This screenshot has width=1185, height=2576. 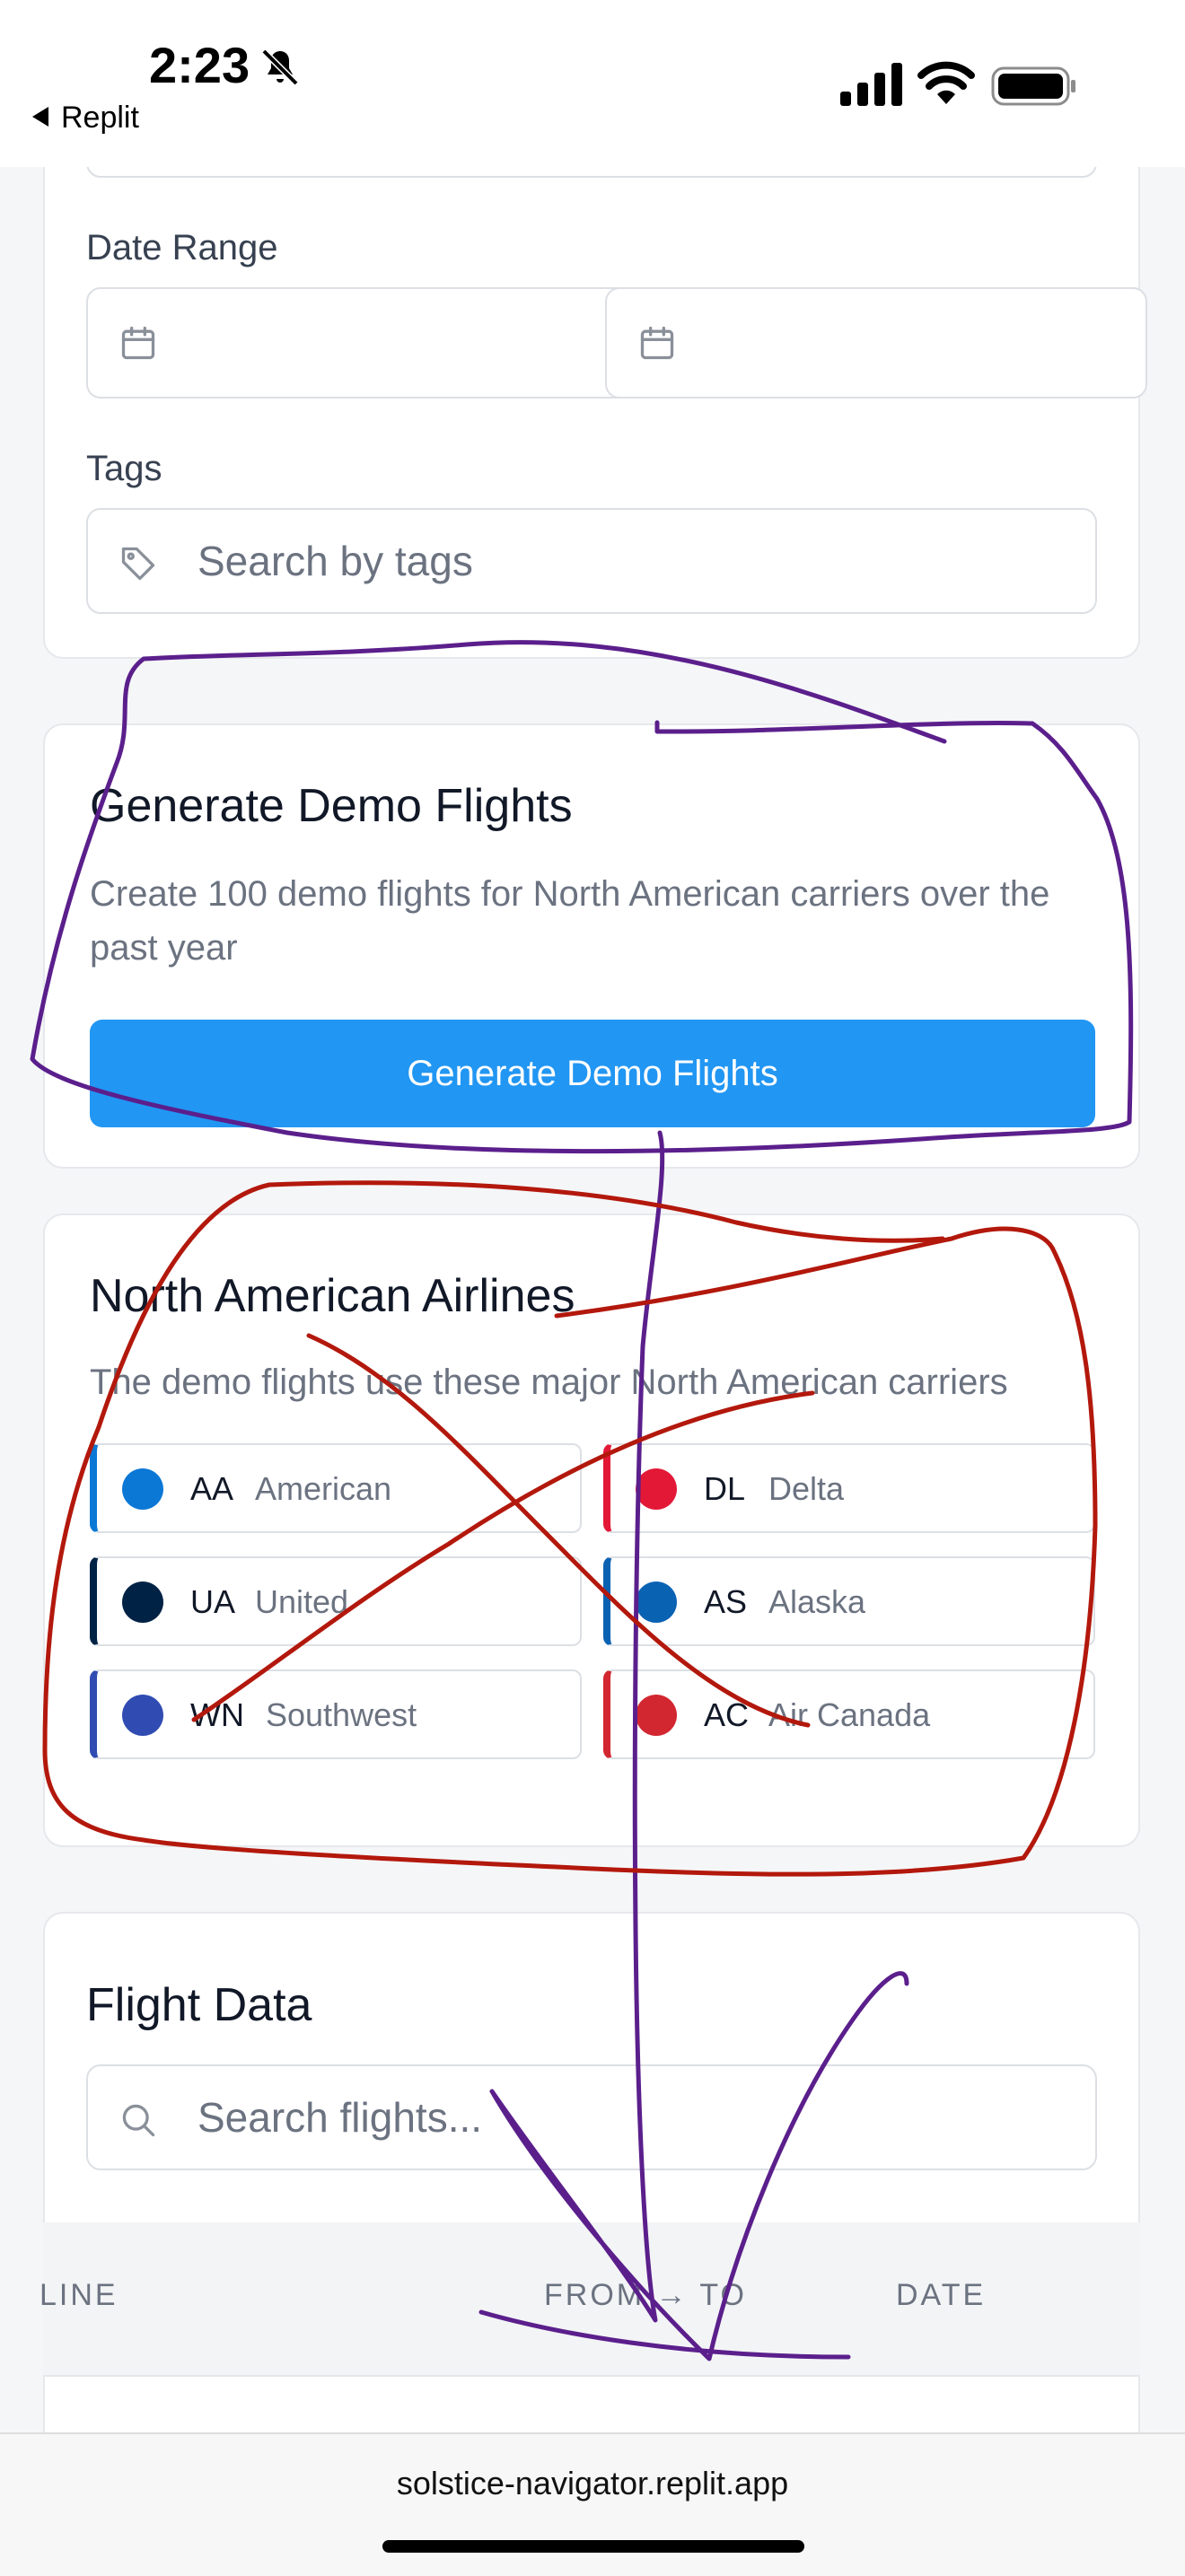 I want to click on airline-code: AA, so click(x=212, y=1488).